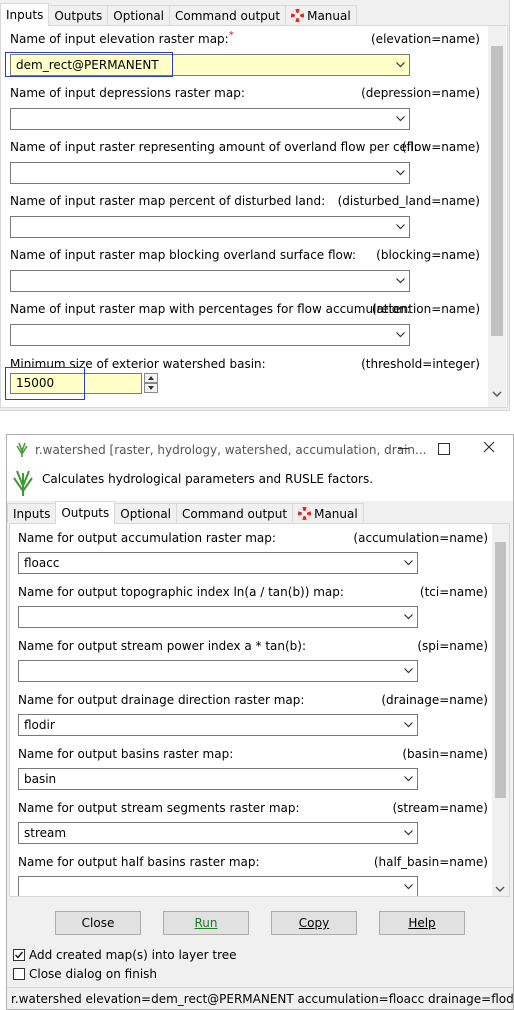  Describe the element at coordinates (218, 617) in the screenshot. I see `tci-combo` at that location.